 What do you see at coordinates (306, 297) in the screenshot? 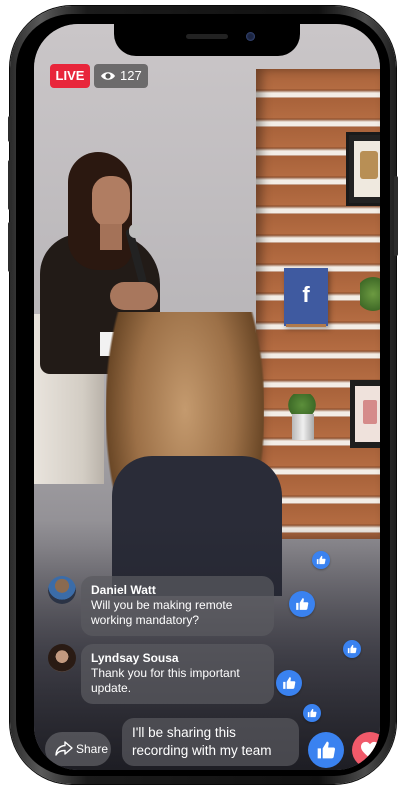
I see `facebook-sign: f` at bounding box center [306, 297].